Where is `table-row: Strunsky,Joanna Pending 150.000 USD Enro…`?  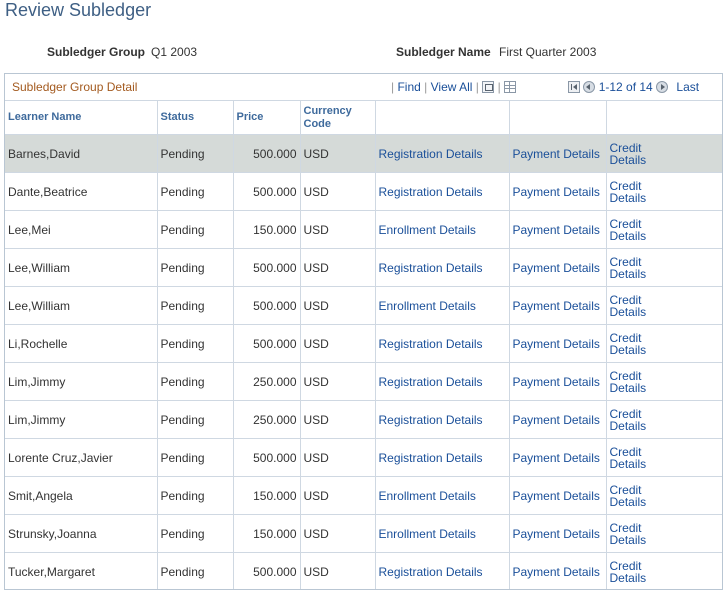
table-row: Strunsky,Joanna Pending 150.000 USD Enro… is located at coordinates (363, 533).